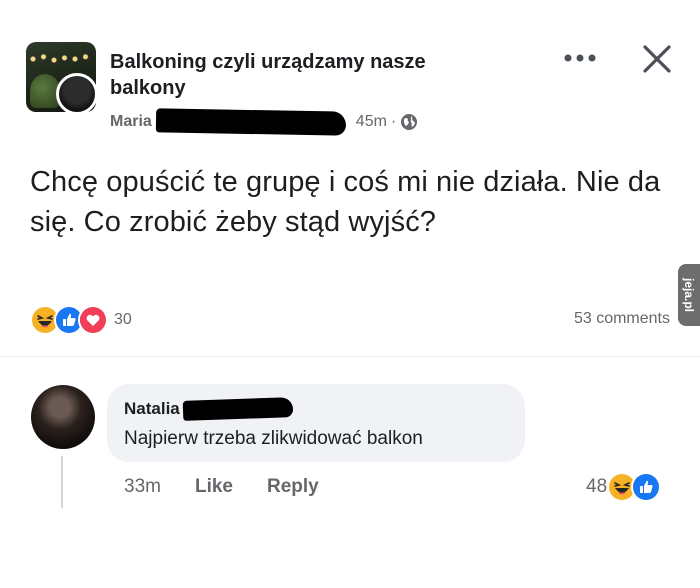  What do you see at coordinates (123, 320) in the screenshot?
I see `reaction-count: 30` at bounding box center [123, 320].